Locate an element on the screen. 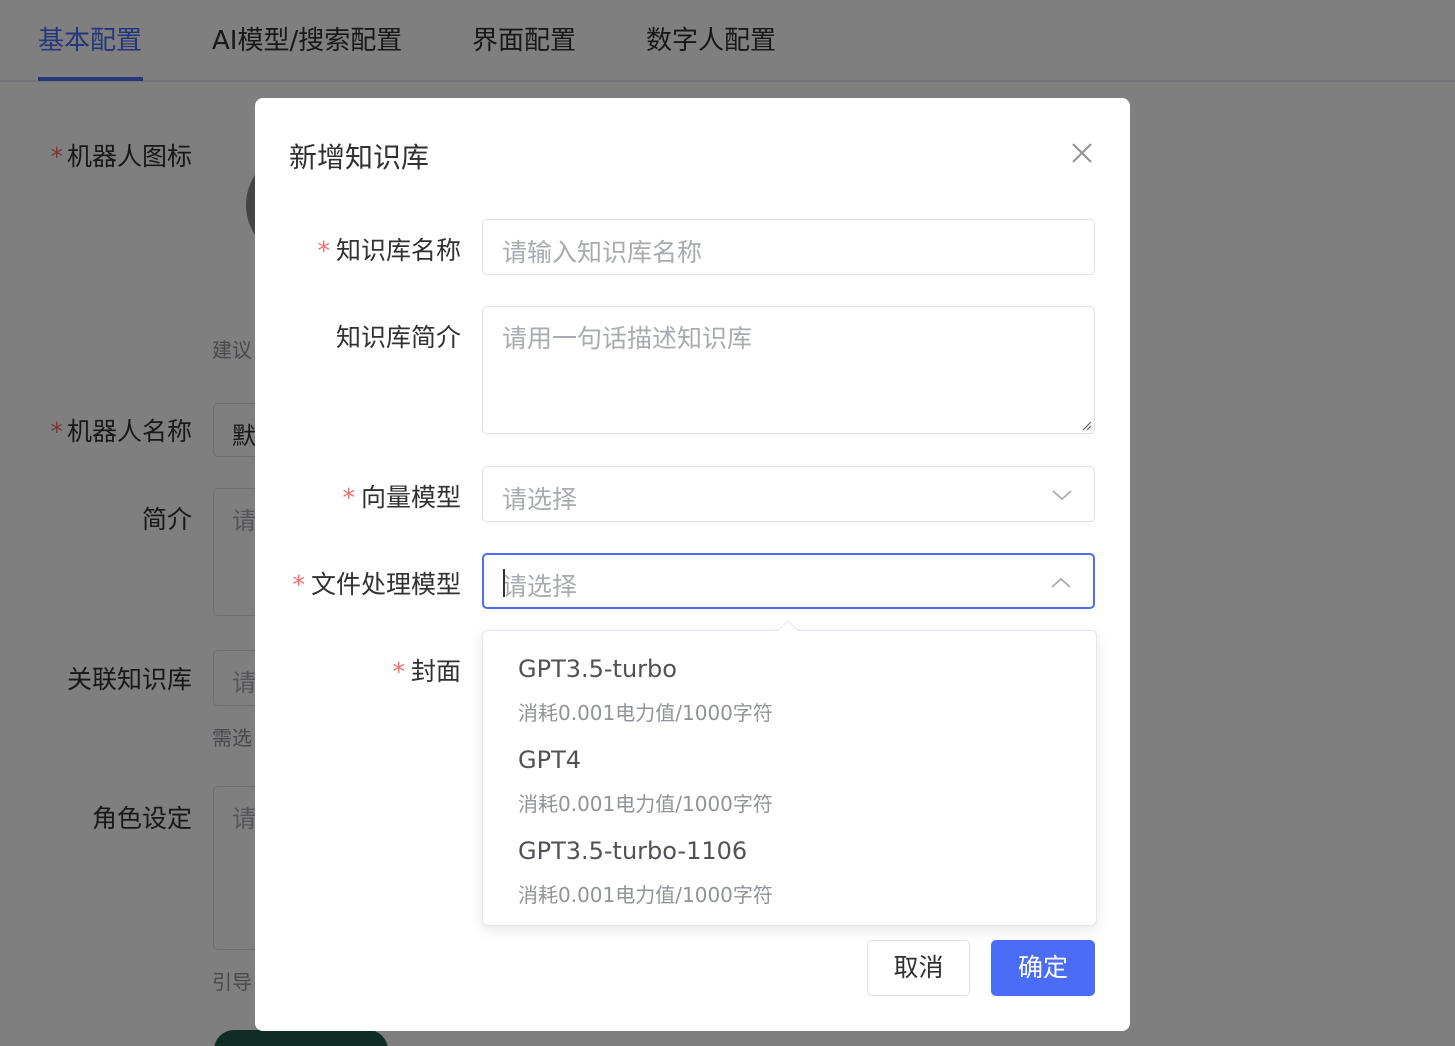 This screenshot has height=1046, width=1455. option-gpt4: GPT4 消耗0.001电力值/1000字符 is located at coordinates (789, 769).